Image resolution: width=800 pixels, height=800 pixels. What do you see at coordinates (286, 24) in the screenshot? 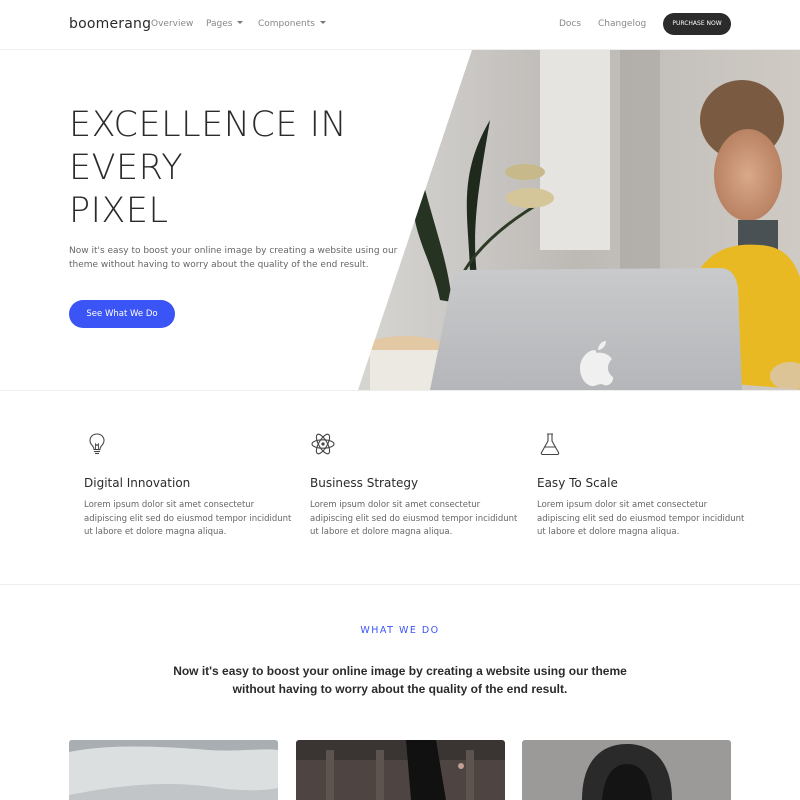
I see `nav-link-label: Components` at bounding box center [286, 24].